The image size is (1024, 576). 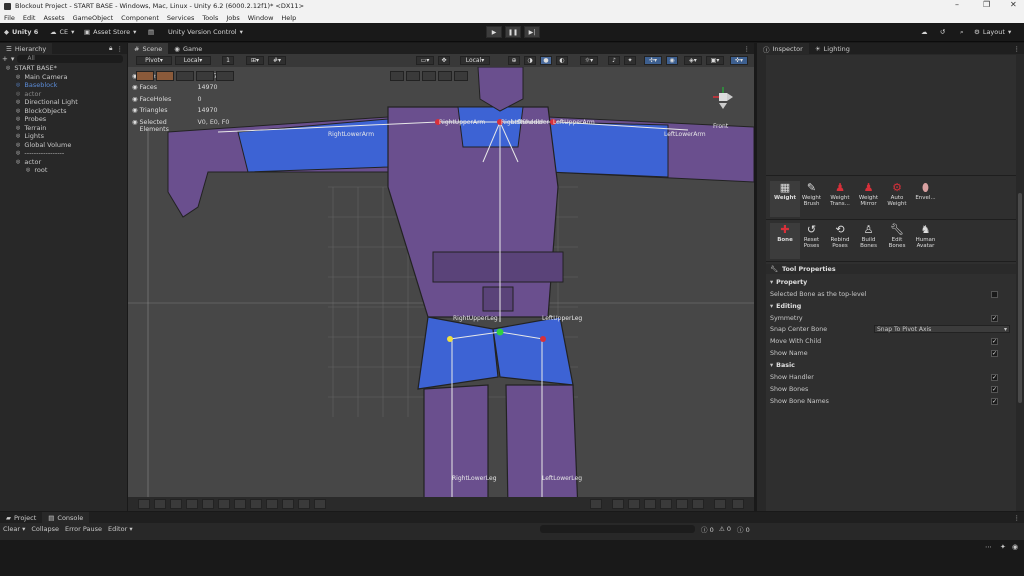 What do you see at coordinates (63, 85) in the screenshot?
I see `hierarchy-item: ◎ Baseblock` at bounding box center [63, 85].